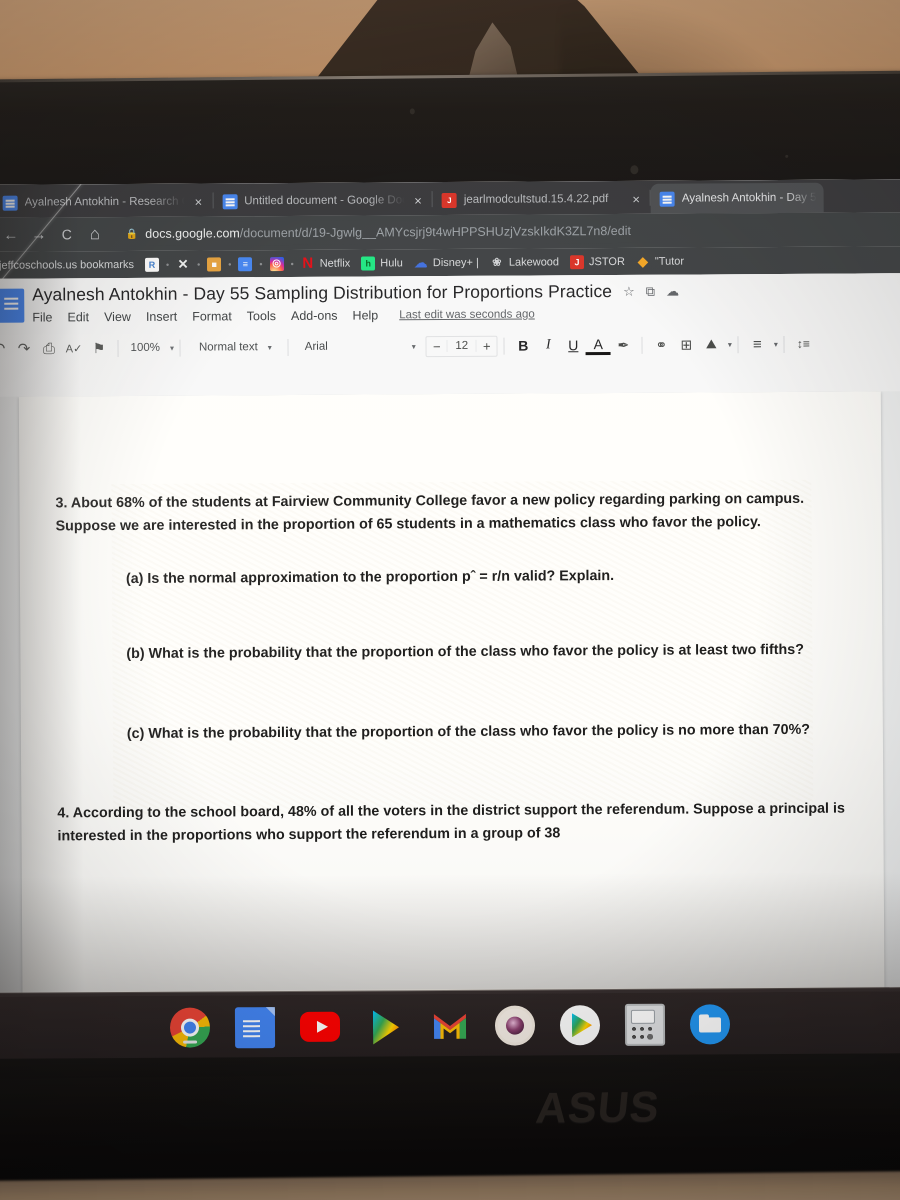  I want to click on bookmark-item-netflix: N Netflix, so click(326, 263).